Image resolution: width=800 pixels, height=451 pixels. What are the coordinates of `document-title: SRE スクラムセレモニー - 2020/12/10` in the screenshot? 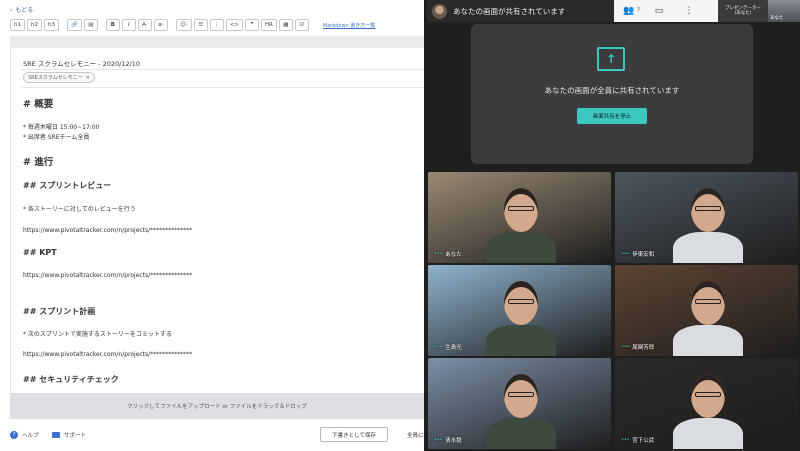 It's located at (81, 63).